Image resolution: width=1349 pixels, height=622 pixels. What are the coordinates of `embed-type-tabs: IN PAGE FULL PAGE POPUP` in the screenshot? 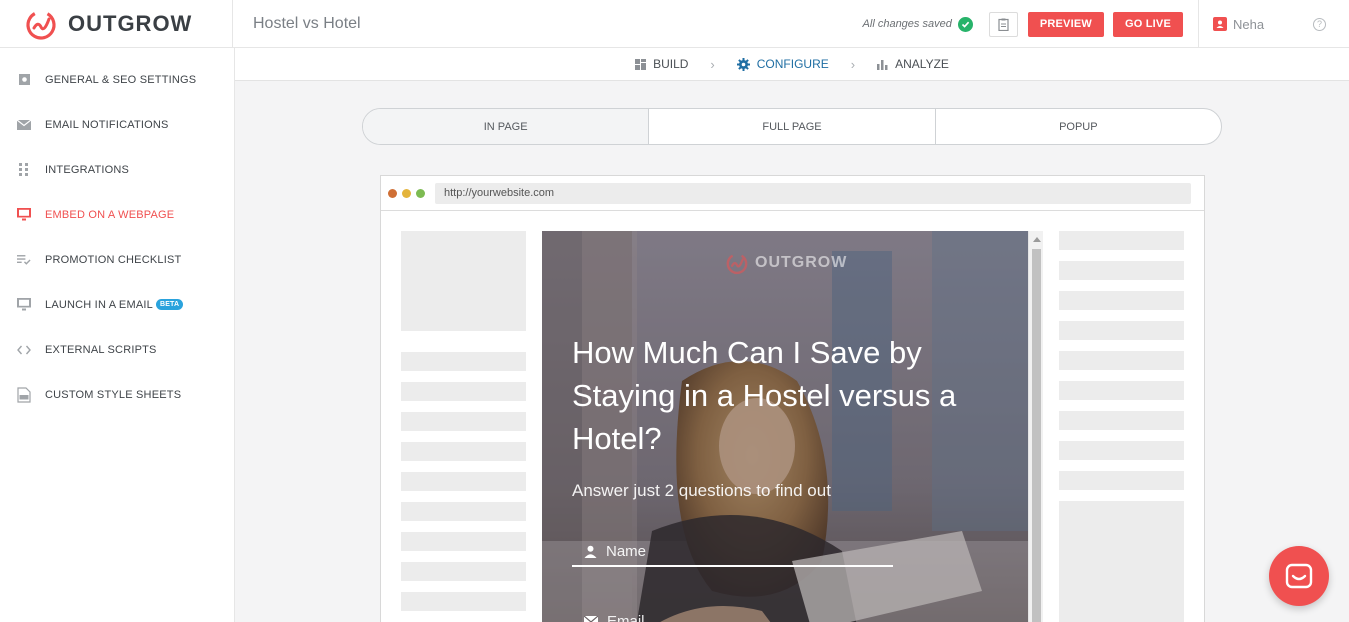 It's located at (792, 126).